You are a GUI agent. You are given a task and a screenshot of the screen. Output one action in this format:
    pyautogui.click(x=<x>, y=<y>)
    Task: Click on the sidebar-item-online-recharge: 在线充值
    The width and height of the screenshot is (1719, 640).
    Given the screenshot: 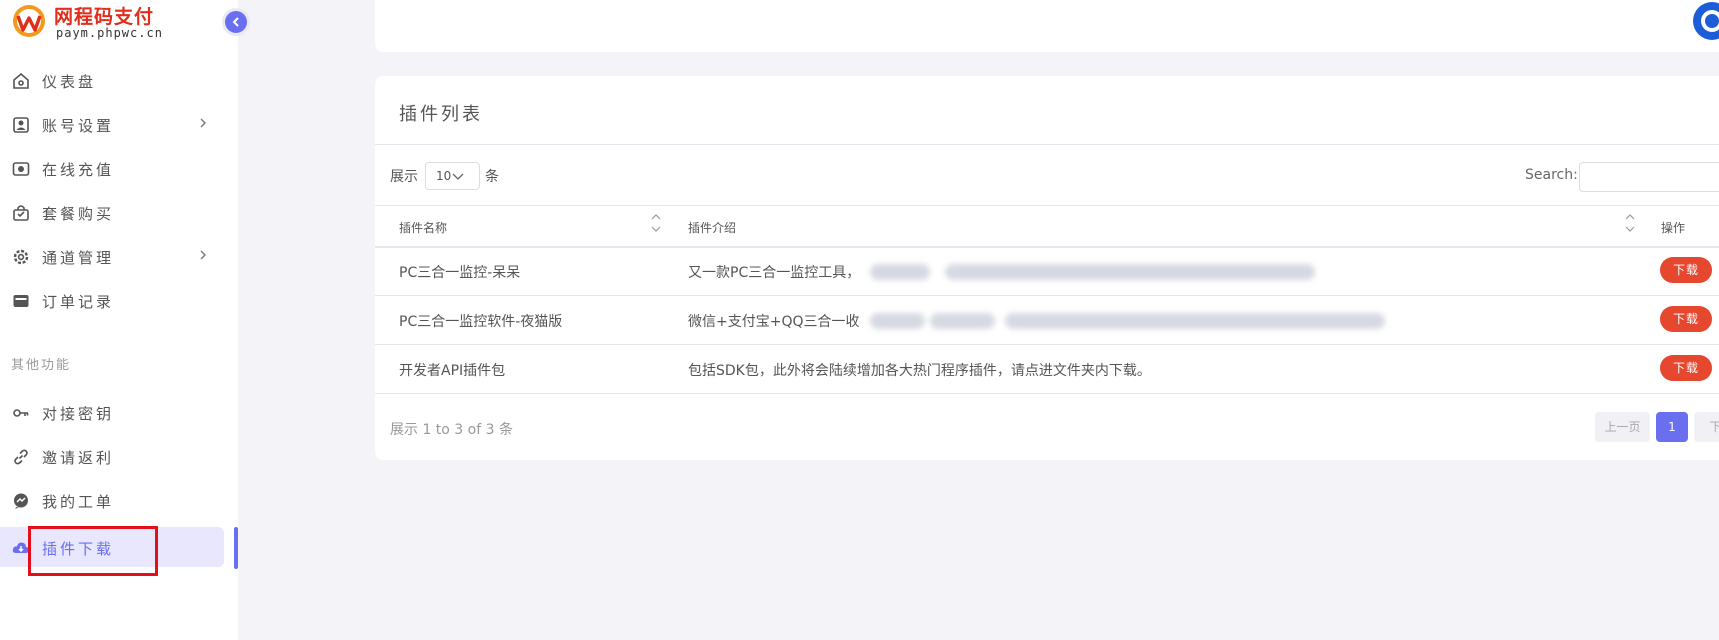 What is the action you would take?
    pyautogui.click(x=112, y=168)
    